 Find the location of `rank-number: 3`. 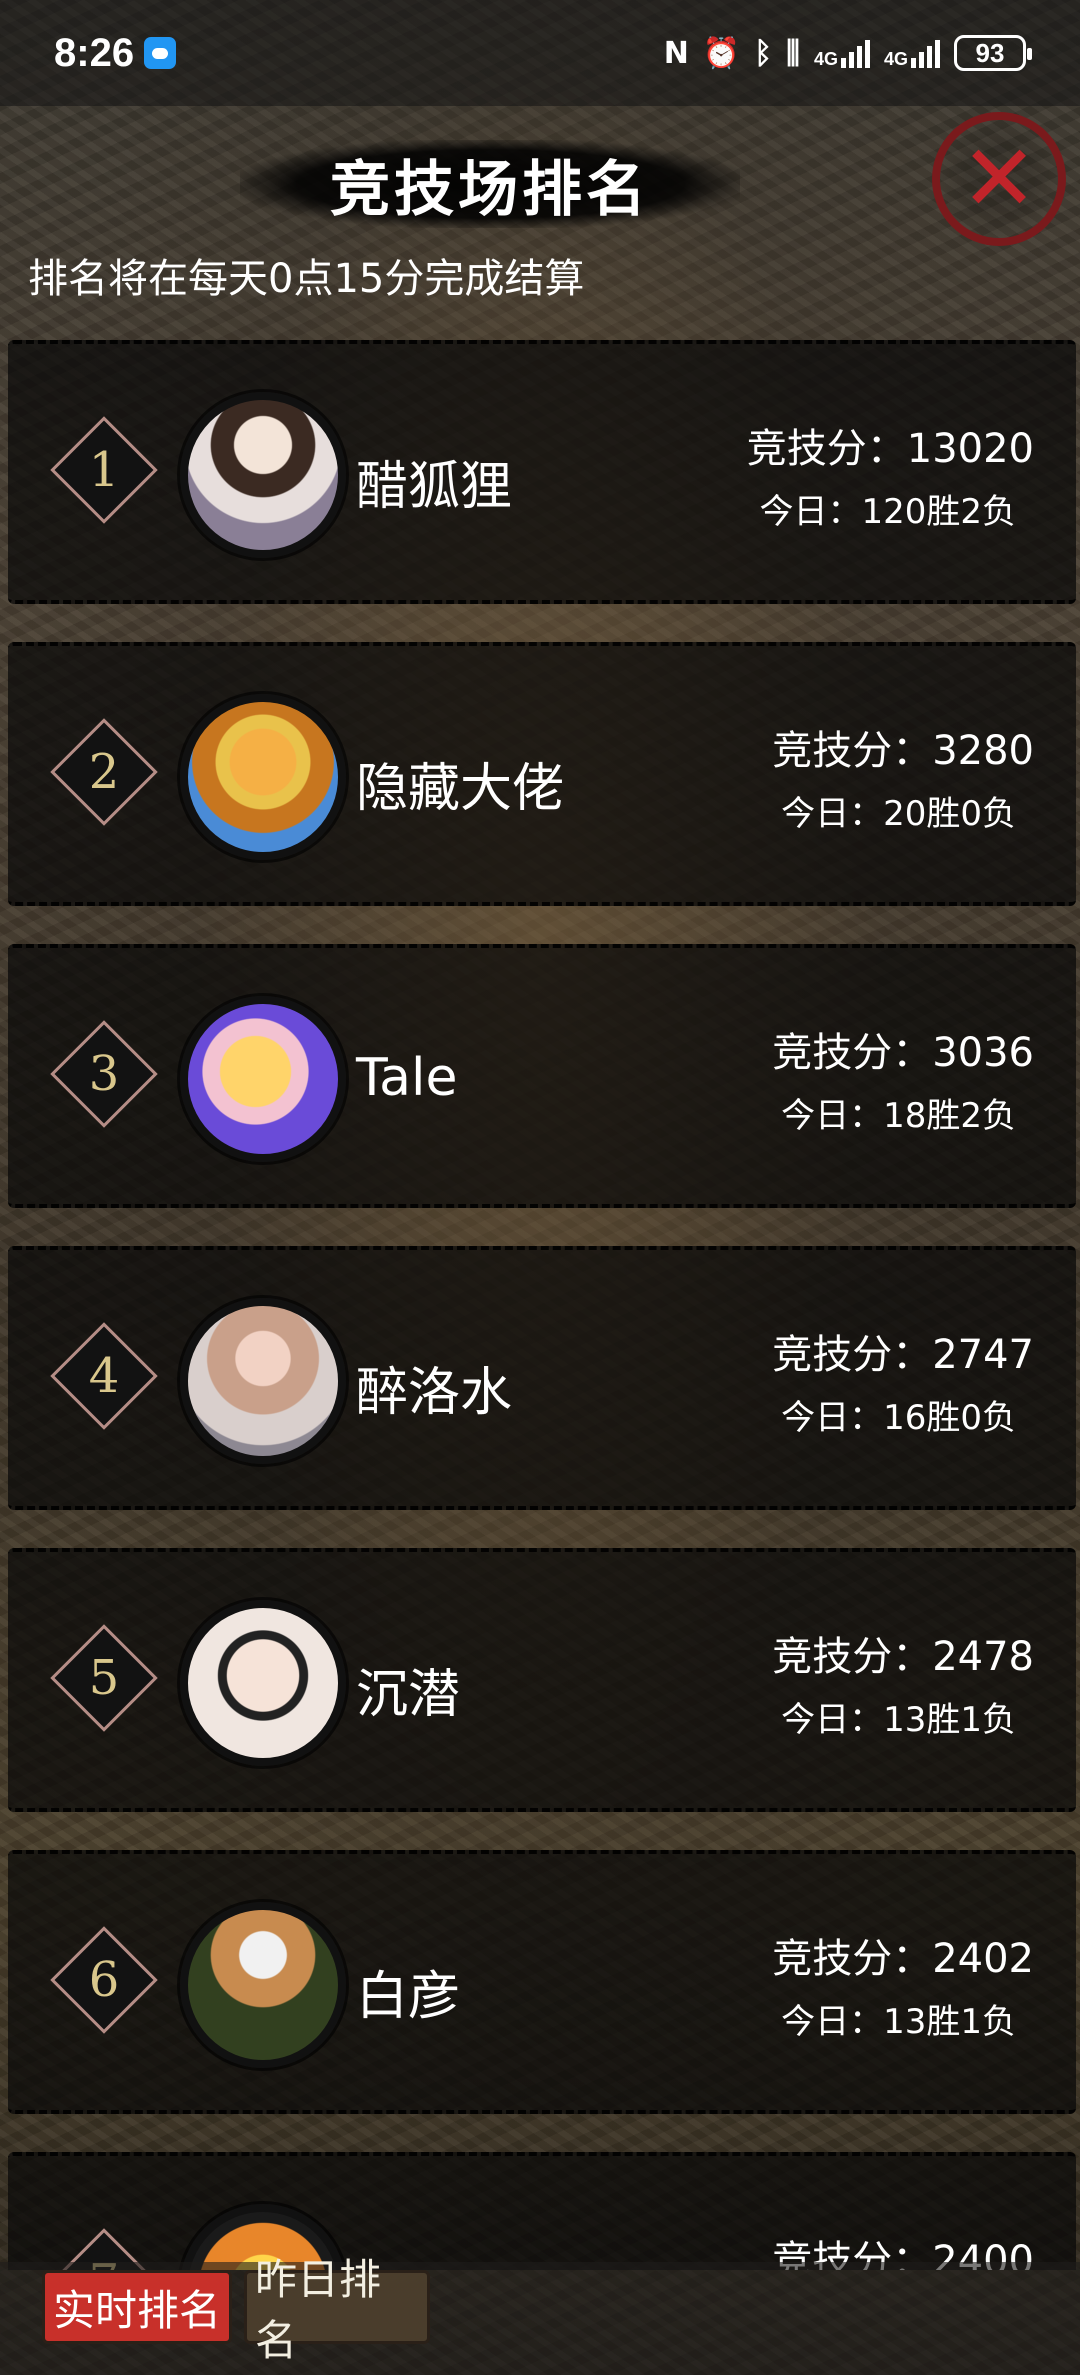

rank-number: 3 is located at coordinates (104, 1074).